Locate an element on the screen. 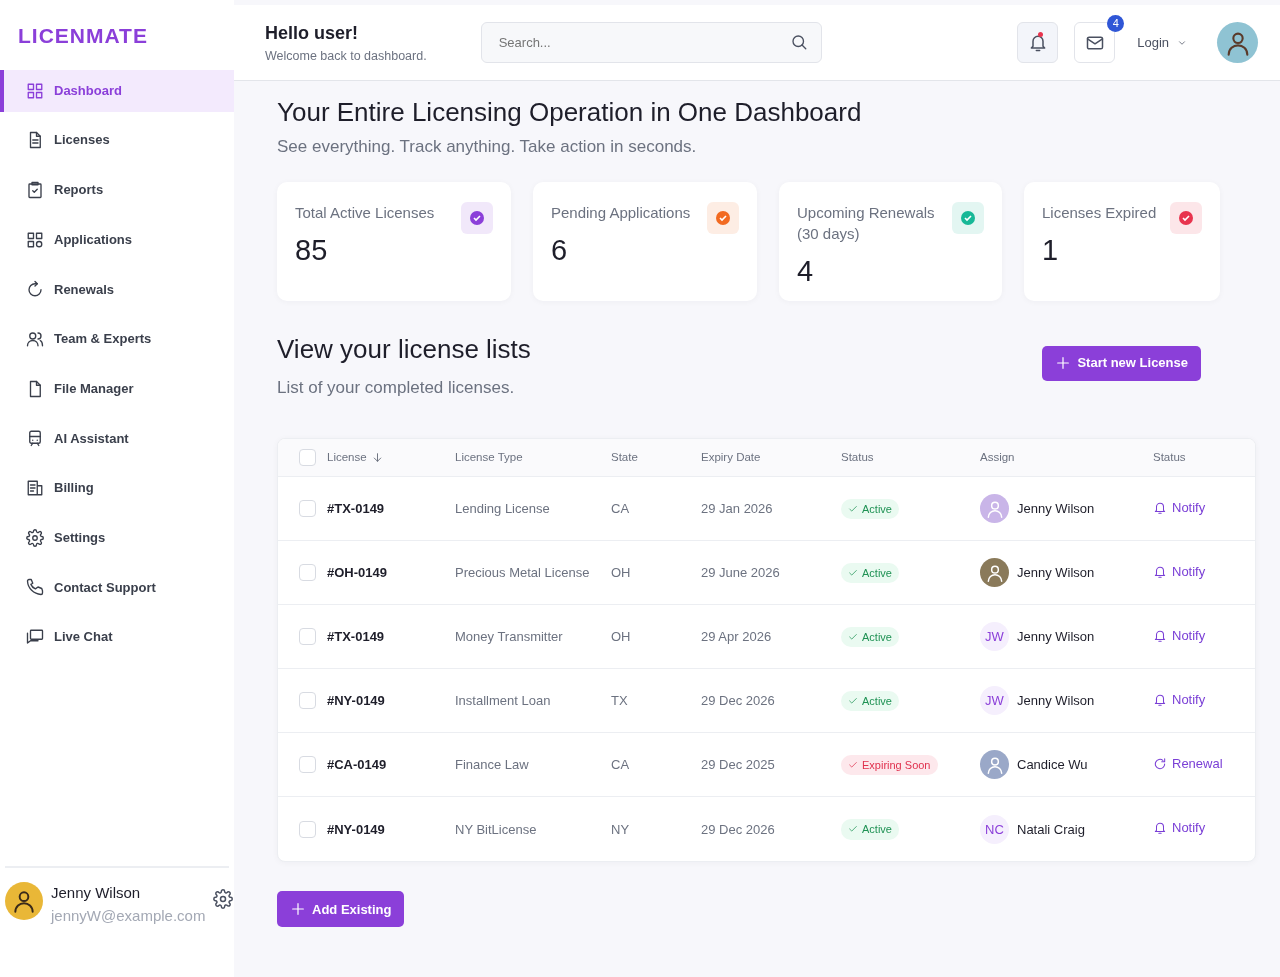 Image resolution: width=1280 pixels, height=977 pixels. column-header: License Type is located at coordinates (489, 458).